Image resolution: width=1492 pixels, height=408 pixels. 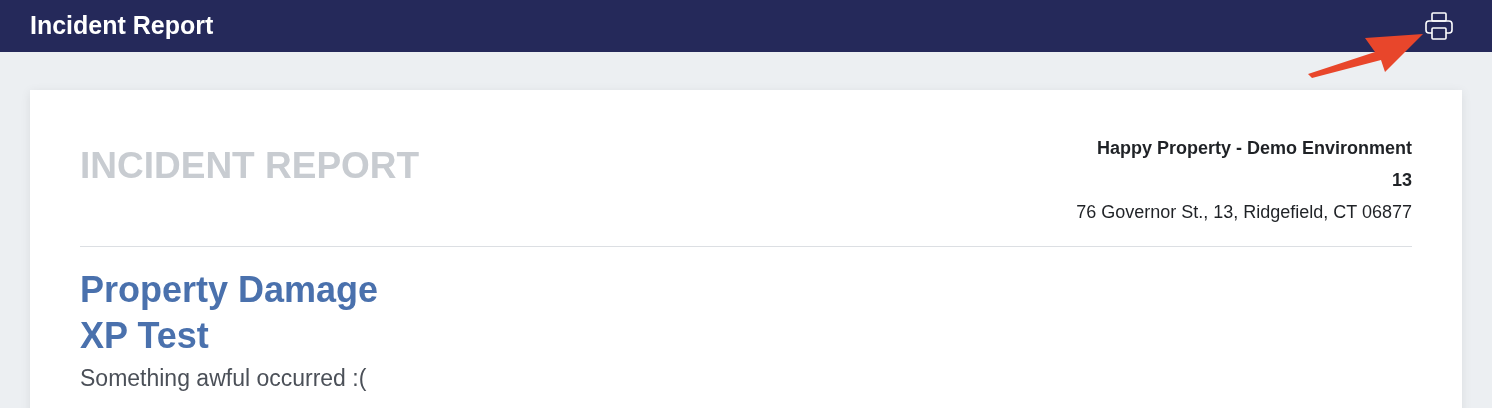 I want to click on print-icon, so click(x=1439, y=26).